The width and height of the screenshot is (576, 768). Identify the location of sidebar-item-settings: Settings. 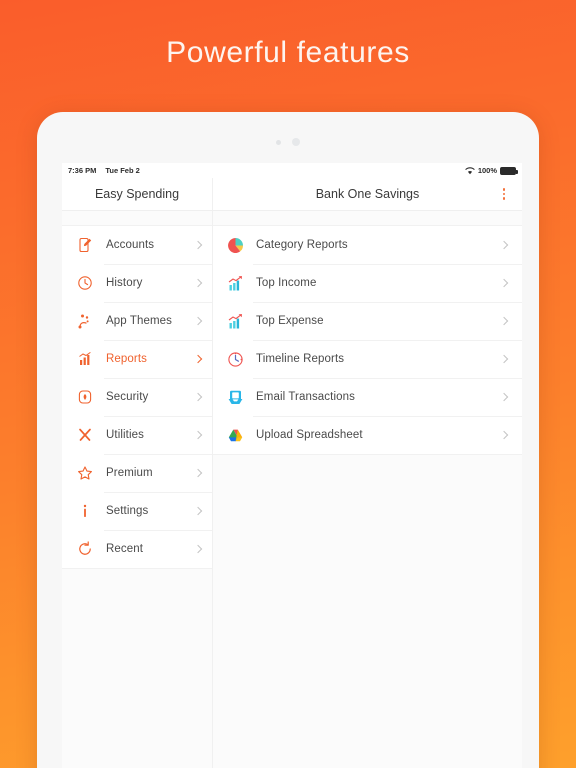
(137, 511).